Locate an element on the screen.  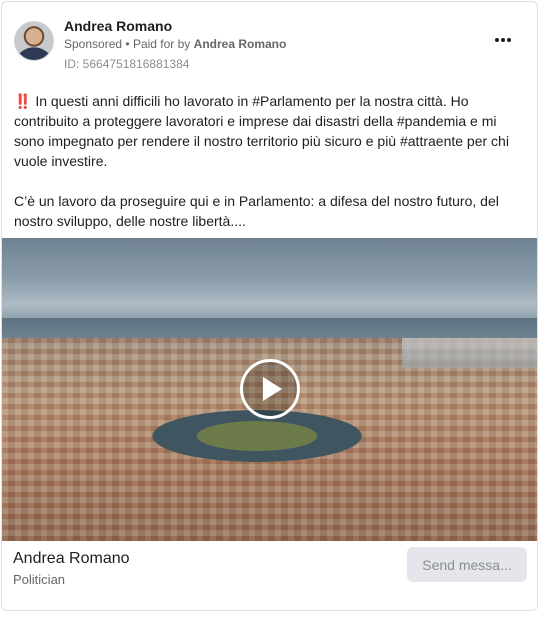
video-fortress is located at coordinates (257, 436).